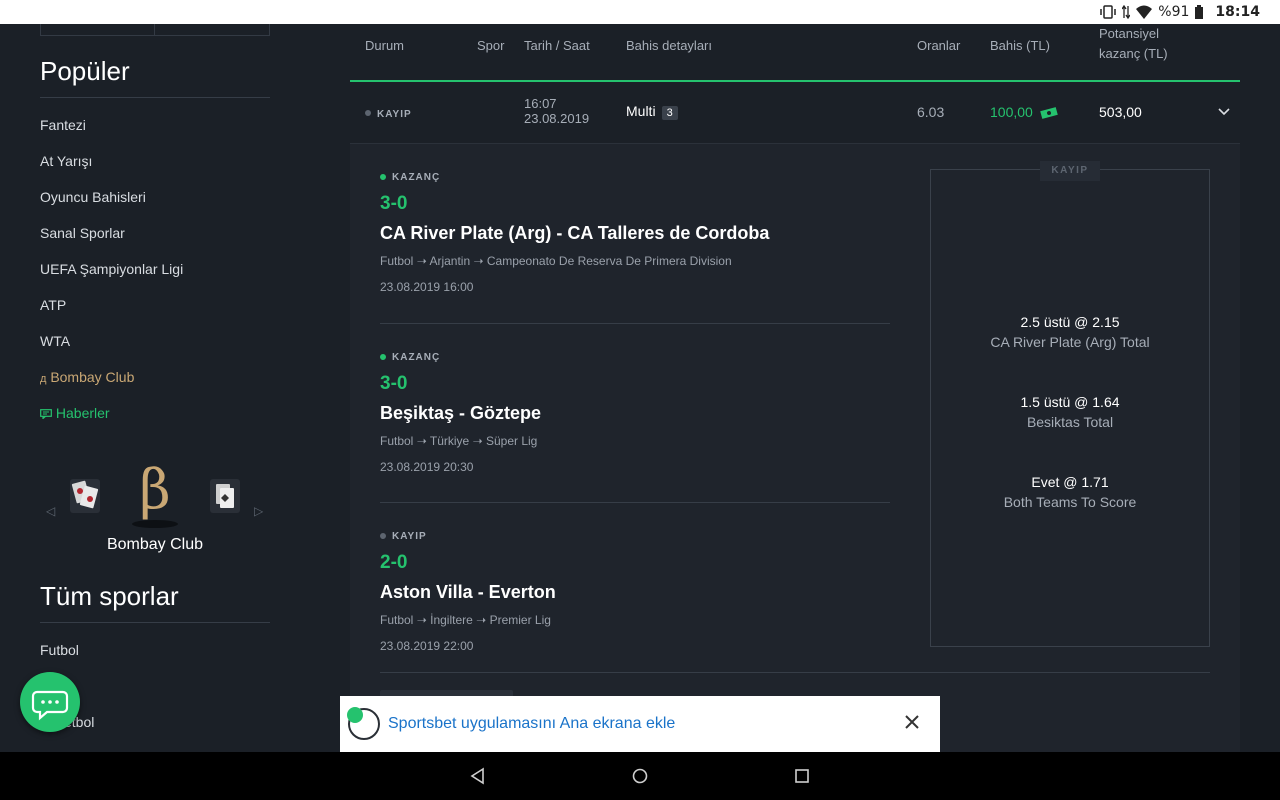  I want to click on clock: 18:14, so click(1237, 12).